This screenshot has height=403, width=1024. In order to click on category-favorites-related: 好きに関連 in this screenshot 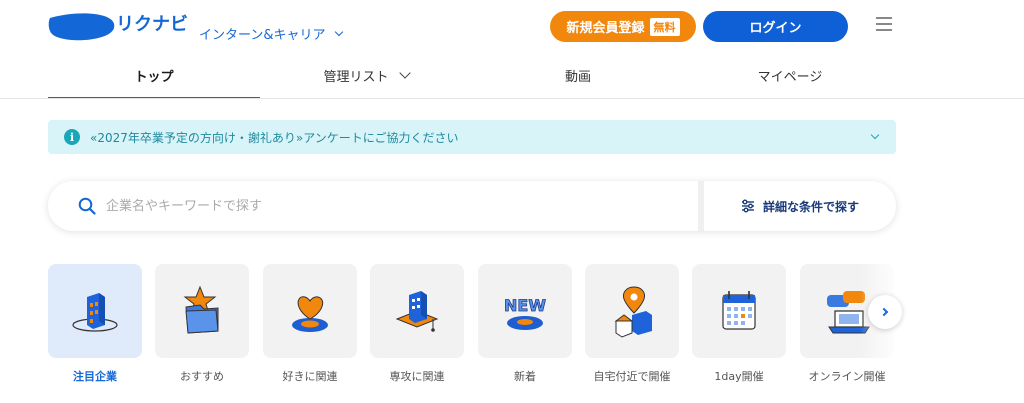, I will do `click(310, 324)`.